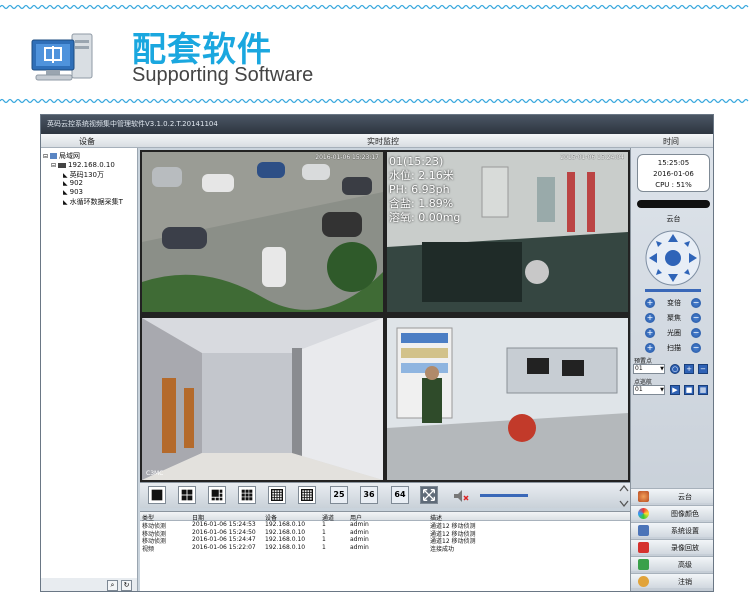  Describe the element at coordinates (223, 75) in the screenshot. I see `page-subtitle: Supporting Software` at that location.